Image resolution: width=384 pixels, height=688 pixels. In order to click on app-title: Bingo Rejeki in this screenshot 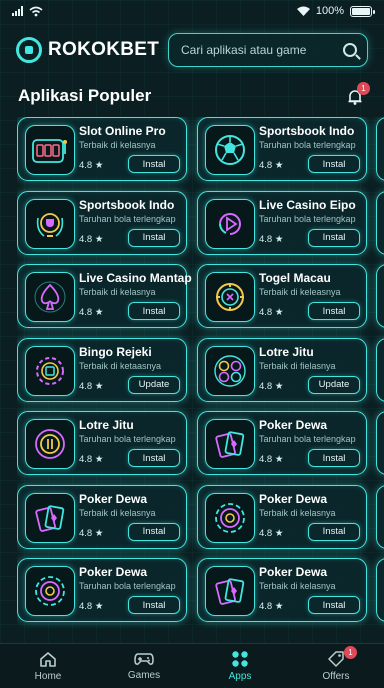, I will do `click(115, 351)`.